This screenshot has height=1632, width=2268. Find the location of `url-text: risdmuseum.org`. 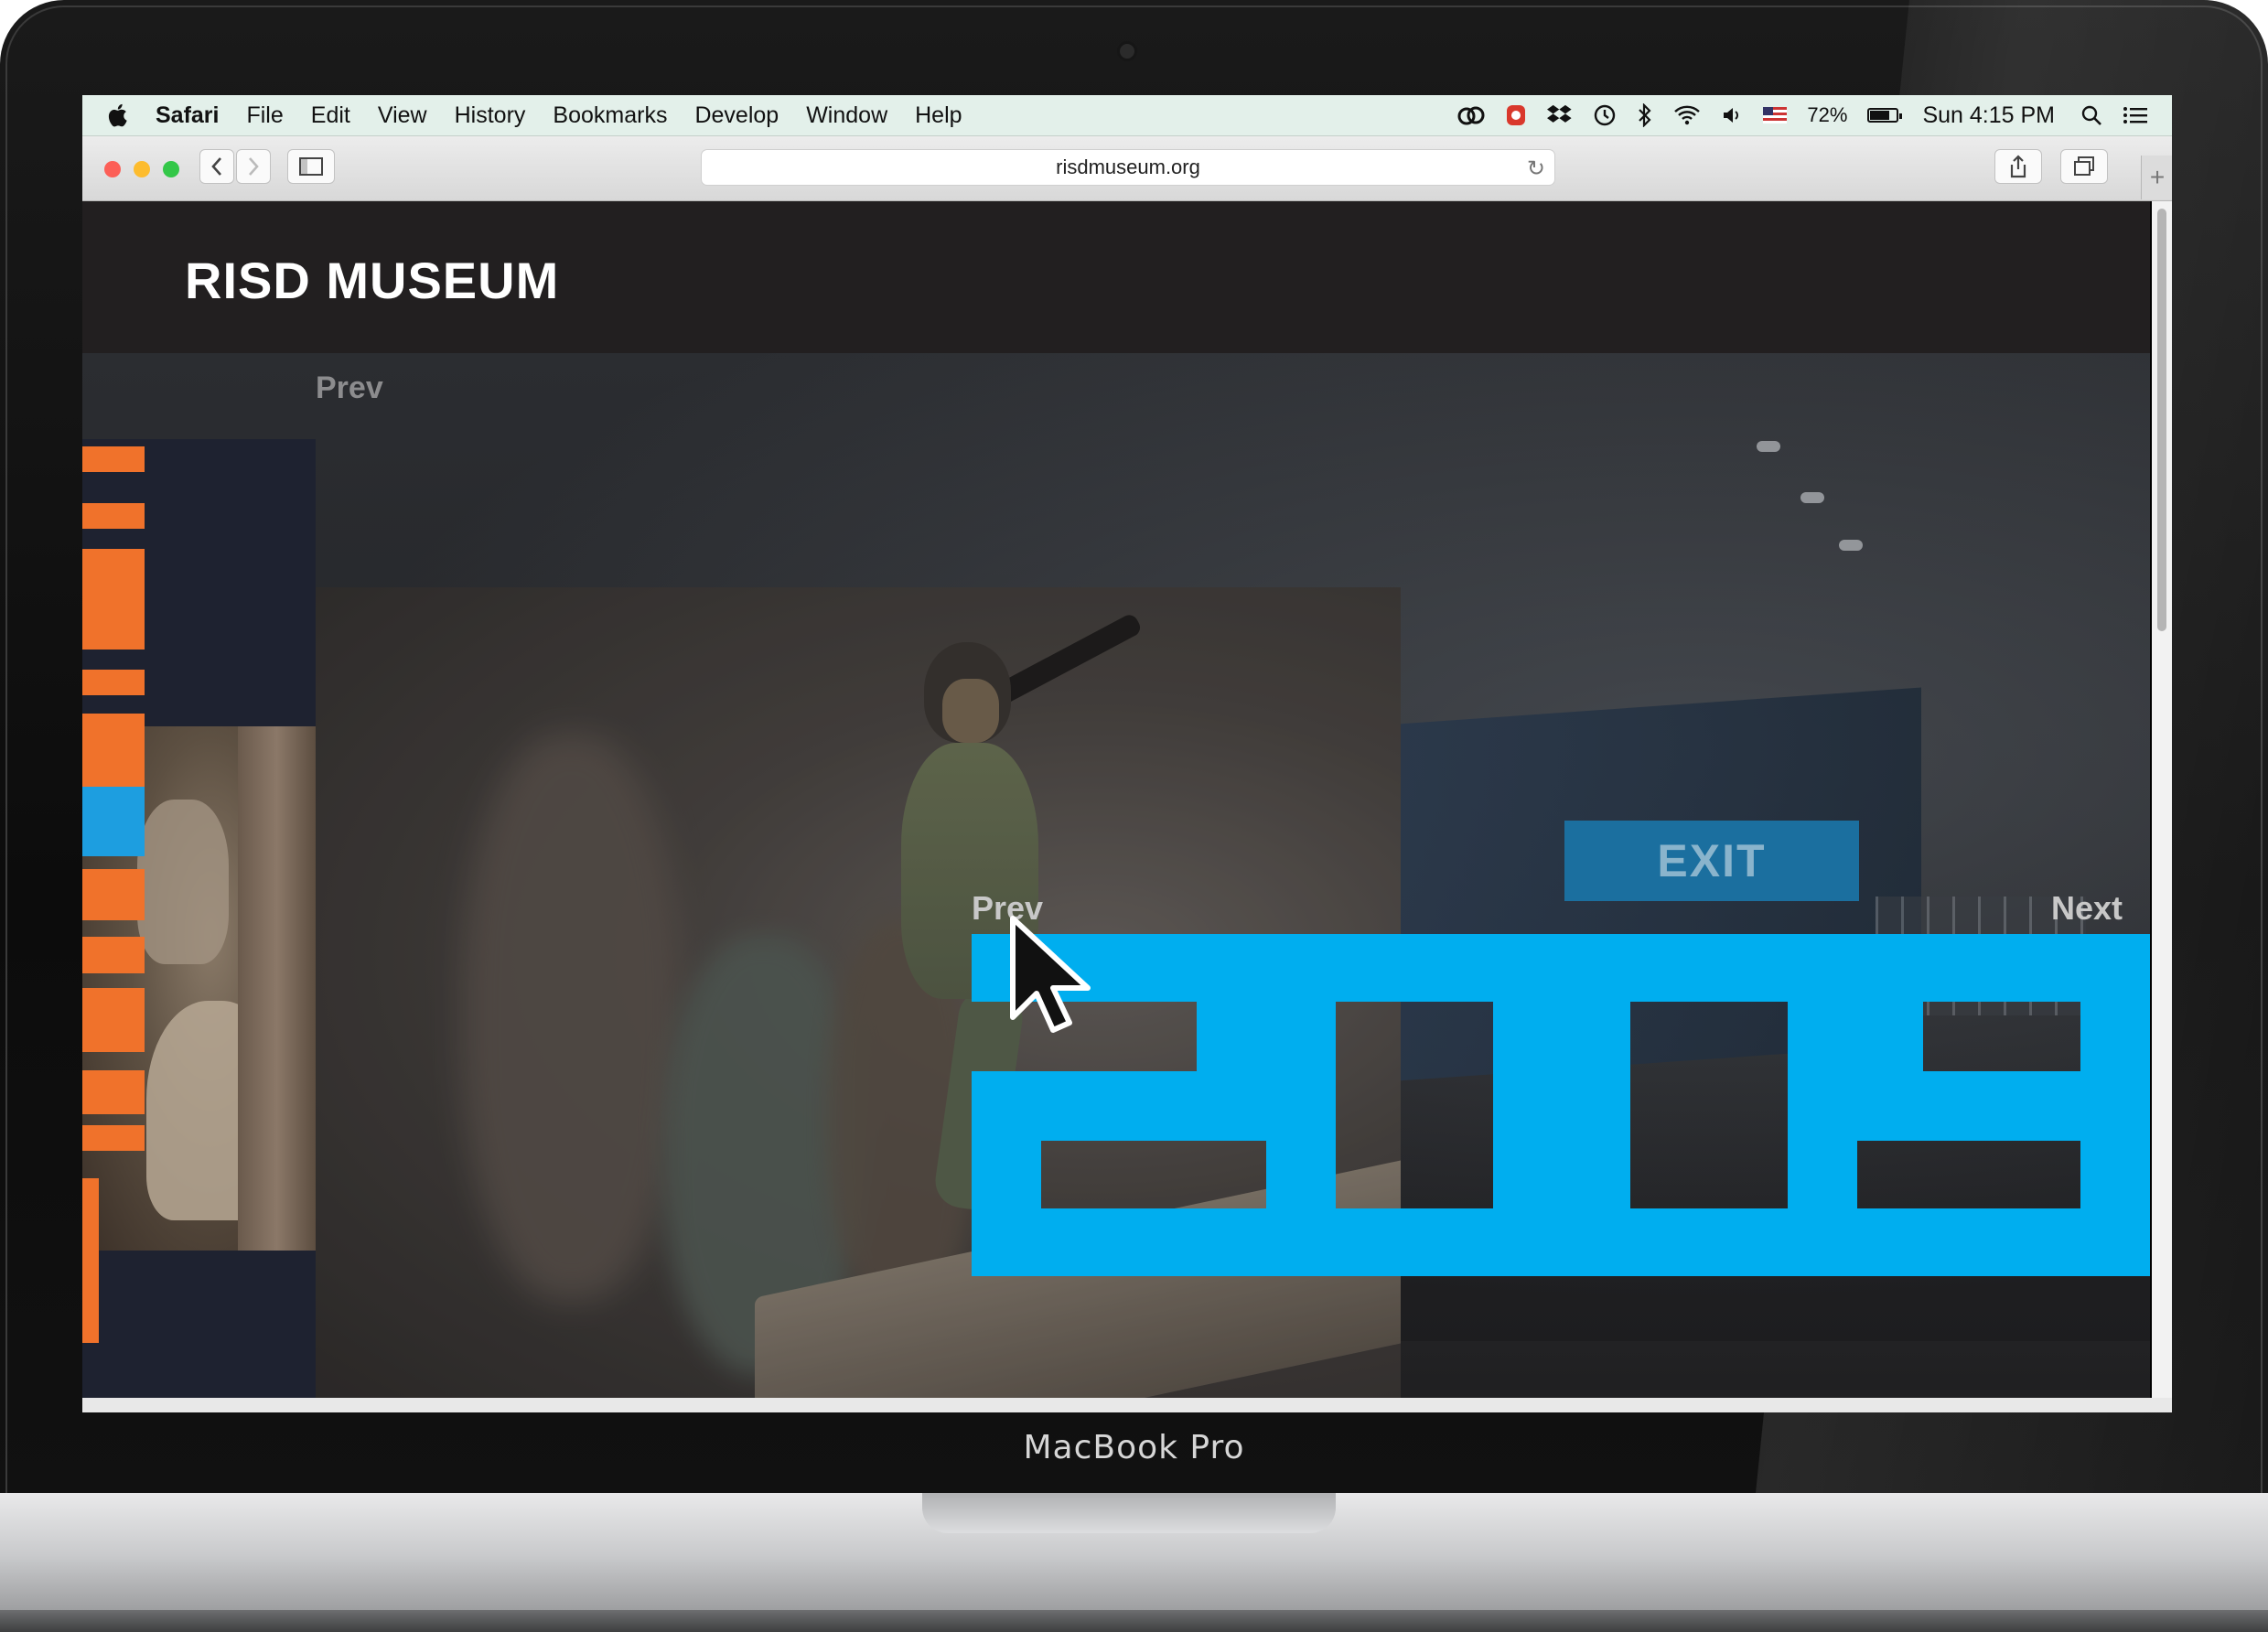

url-text: risdmuseum.org is located at coordinates (1128, 167).